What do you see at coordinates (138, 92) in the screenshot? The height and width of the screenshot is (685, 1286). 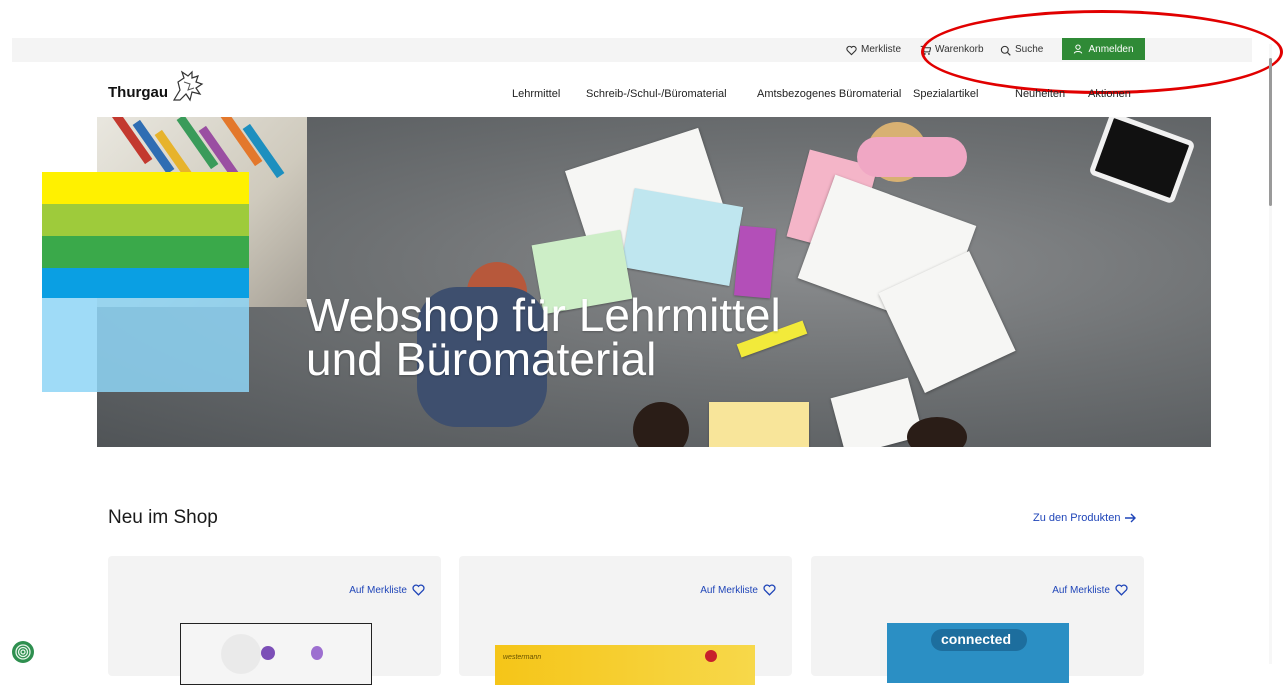 I see `site-logo: Thurgau` at bounding box center [138, 92].